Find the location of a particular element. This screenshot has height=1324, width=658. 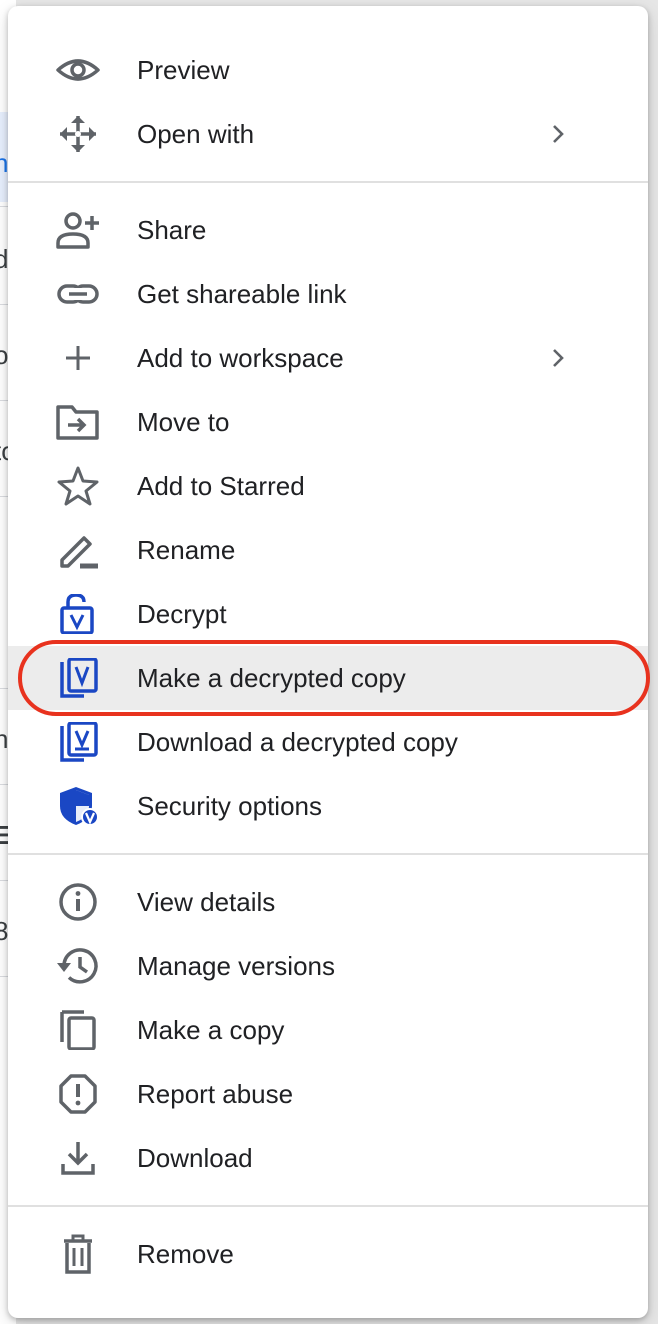

menu-item-label: Decrypt is located at coordinates (182, 614).